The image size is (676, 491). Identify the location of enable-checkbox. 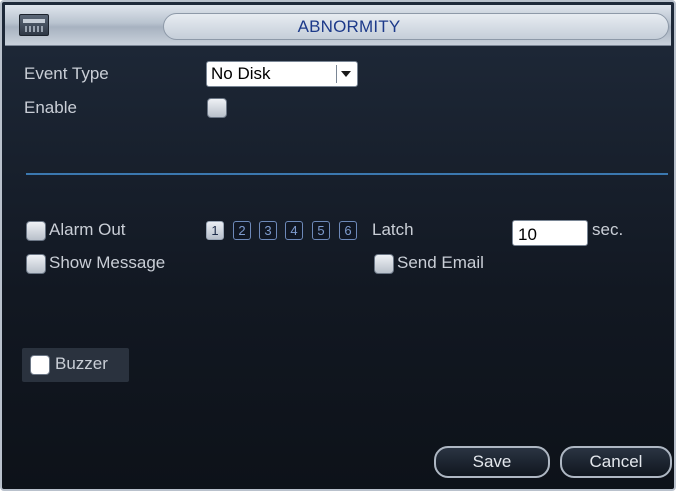
(217, 108).